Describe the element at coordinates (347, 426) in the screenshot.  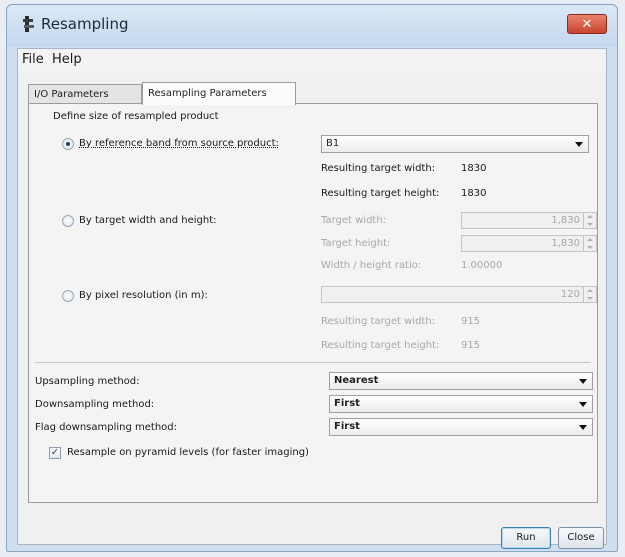
I see `flag-downsampling-value: First` at that location.